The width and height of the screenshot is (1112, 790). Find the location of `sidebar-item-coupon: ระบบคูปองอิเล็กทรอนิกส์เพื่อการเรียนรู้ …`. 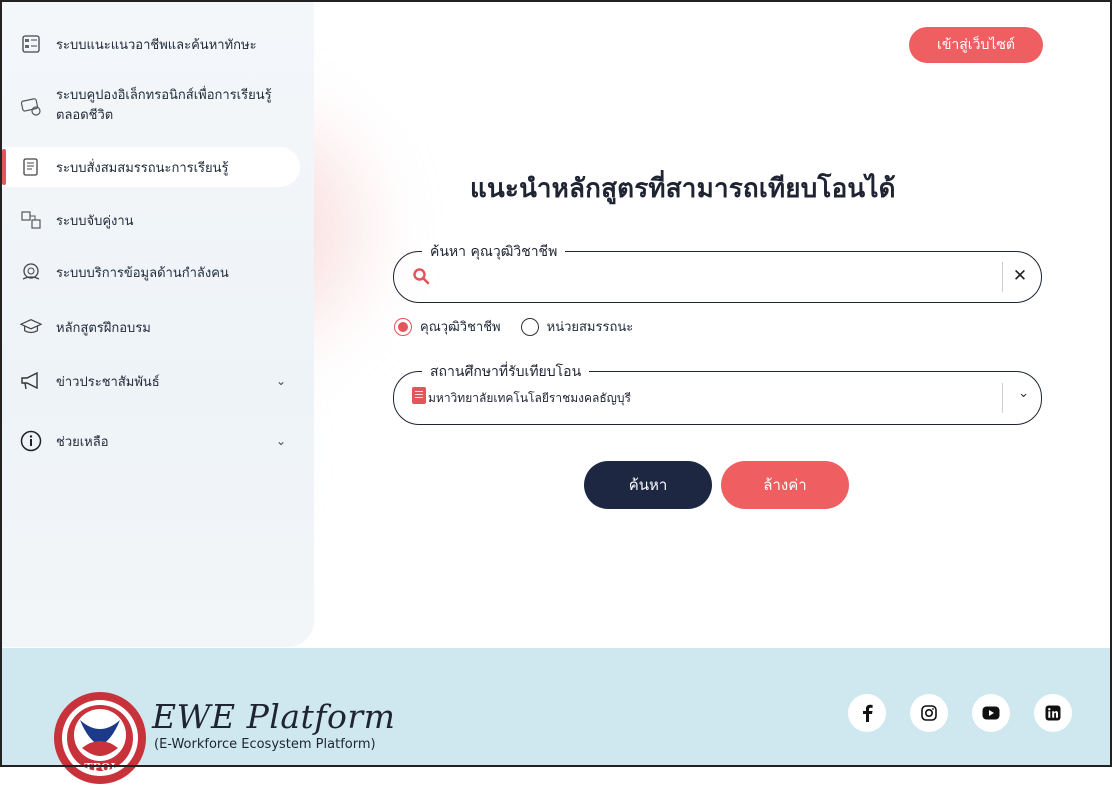

sidebar-item-coupon: ระบบคูปองอิเล็กทรอนิกส์เพื่อการเรียนรู้ … is located at coordinates (151, 106).